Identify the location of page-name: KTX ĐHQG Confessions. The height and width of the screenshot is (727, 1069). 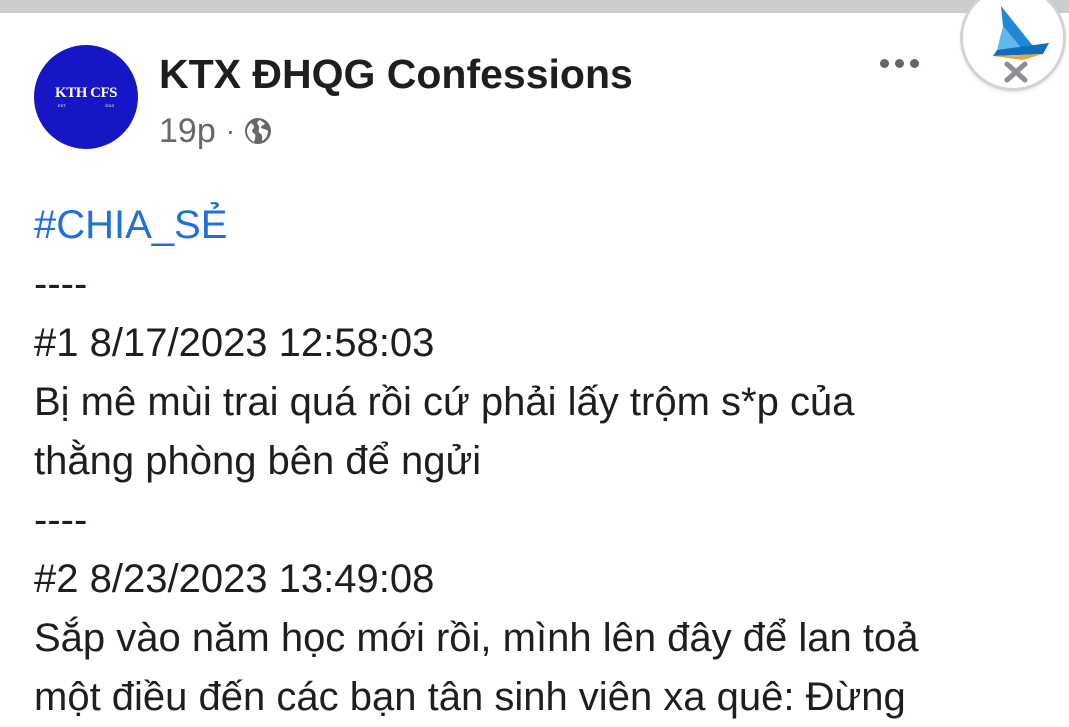
(396, 74).